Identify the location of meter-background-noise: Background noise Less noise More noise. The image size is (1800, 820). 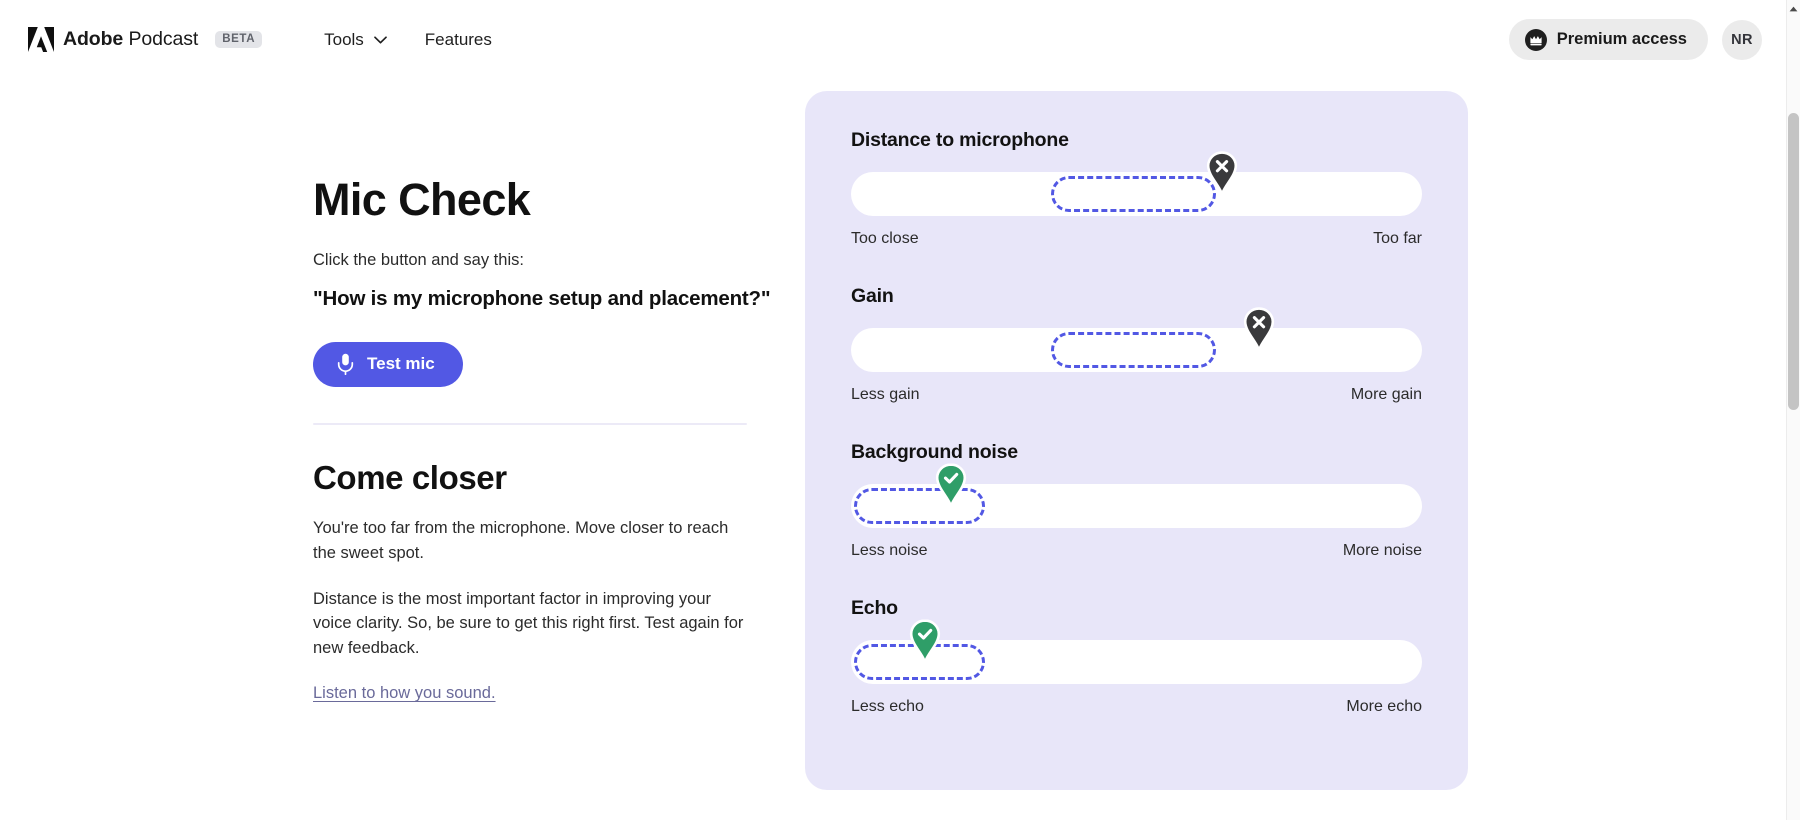
(1136, 500).